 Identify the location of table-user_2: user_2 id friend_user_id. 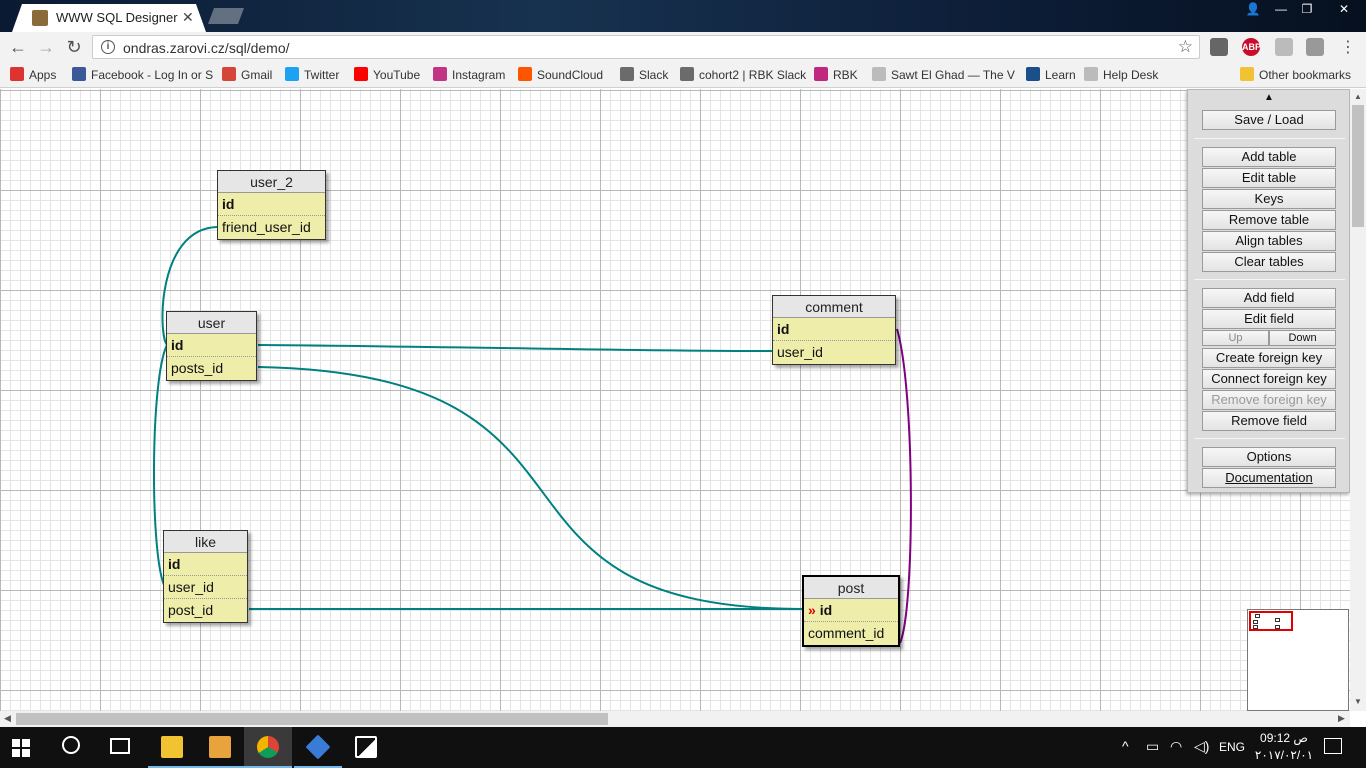
(271, 205).